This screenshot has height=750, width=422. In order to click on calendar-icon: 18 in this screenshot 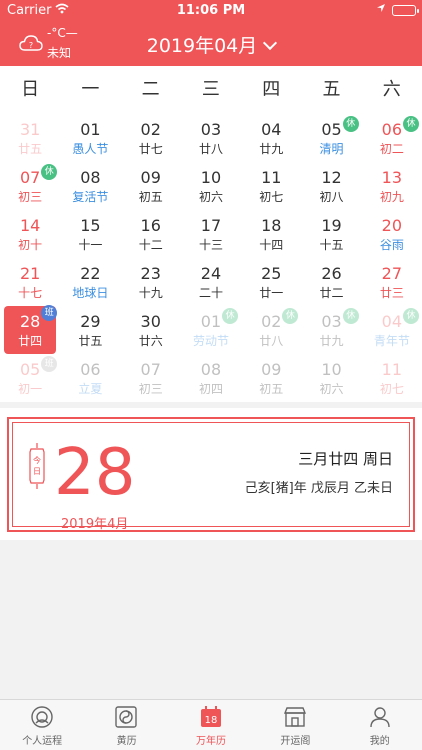, I will do `click(210, 716)`.